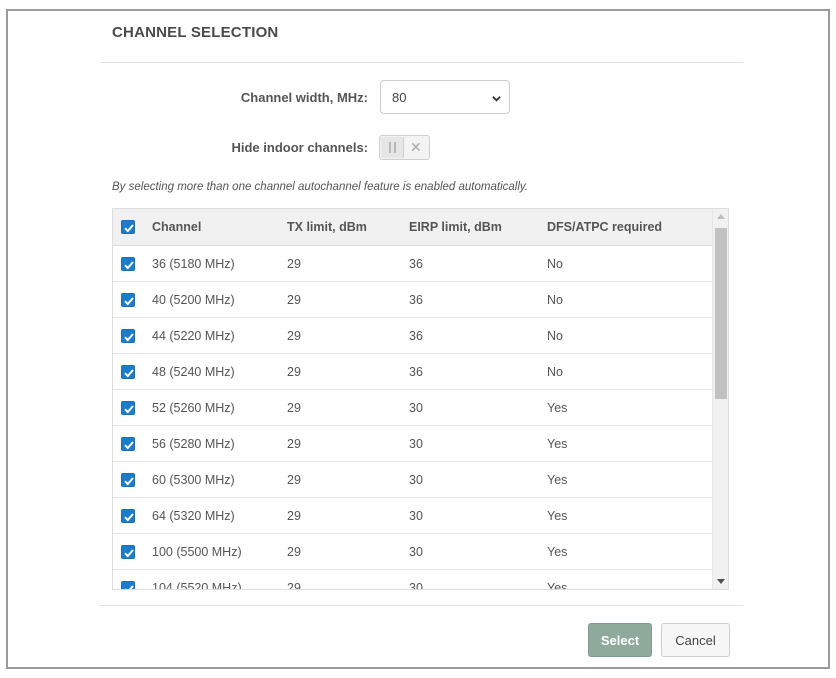 The height and width of the screenshot is (678, 836). I want to click on hide-indoor-label: Hide indoor channels:, so click(299, 147).